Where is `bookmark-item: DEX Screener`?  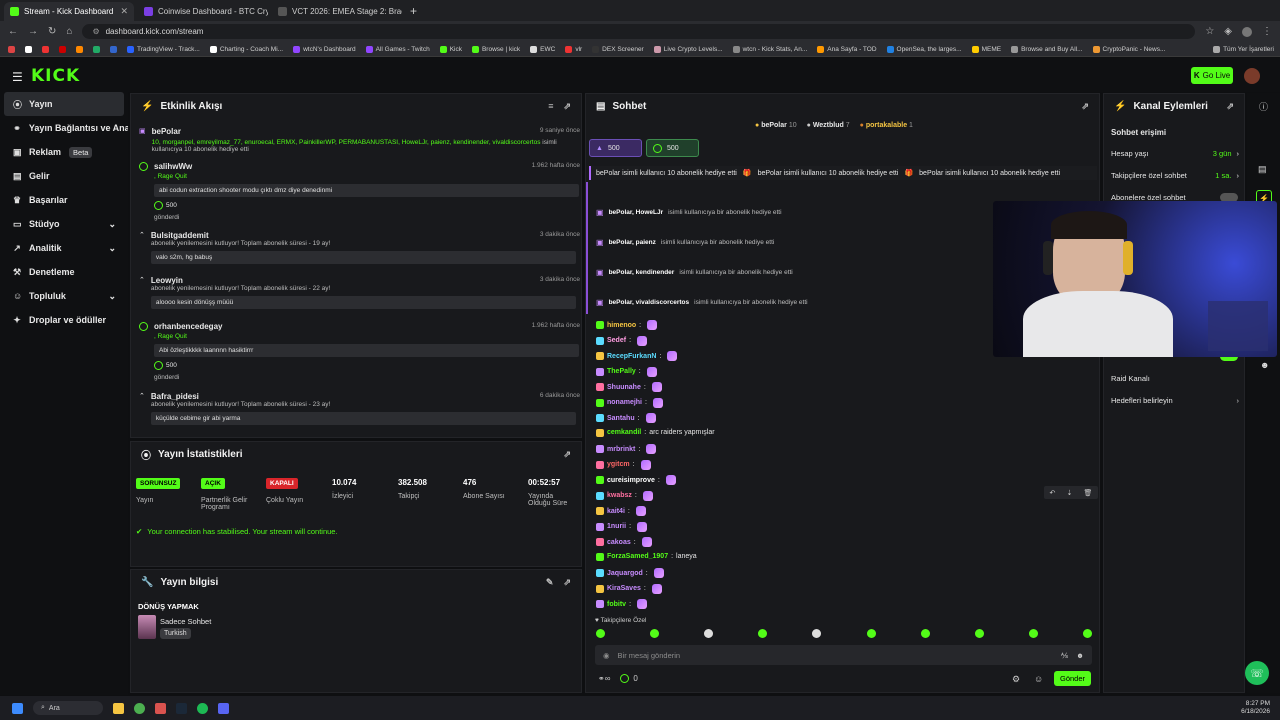 bookmark-item: DEX Screener is located at coordinates (618, 49).